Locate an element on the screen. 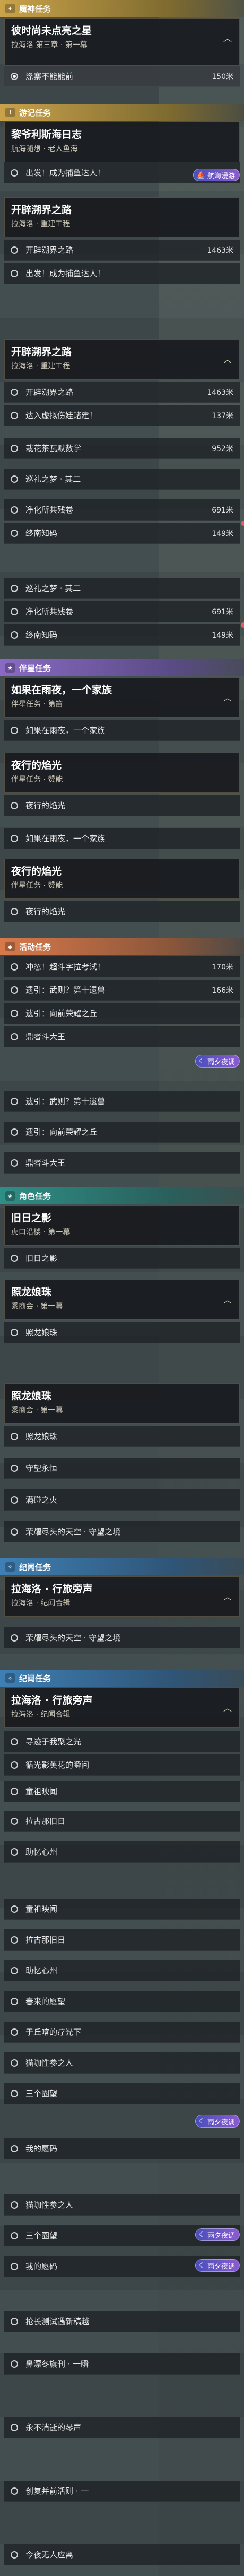 Image resolution: width=244 pixels, height=2576 pixels. category-header-world: ! 游记任务 is located at coordinates (122, 112).